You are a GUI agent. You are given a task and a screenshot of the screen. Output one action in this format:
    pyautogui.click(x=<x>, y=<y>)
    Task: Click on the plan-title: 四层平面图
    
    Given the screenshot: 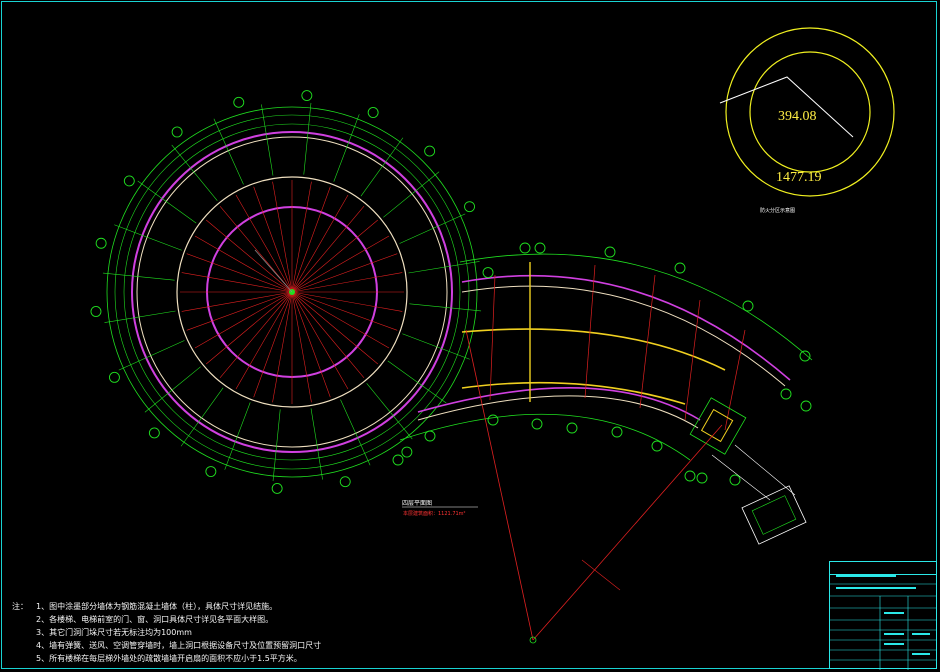 What is the action you would take?
    pyautogui.click(x=417, y=503)
    